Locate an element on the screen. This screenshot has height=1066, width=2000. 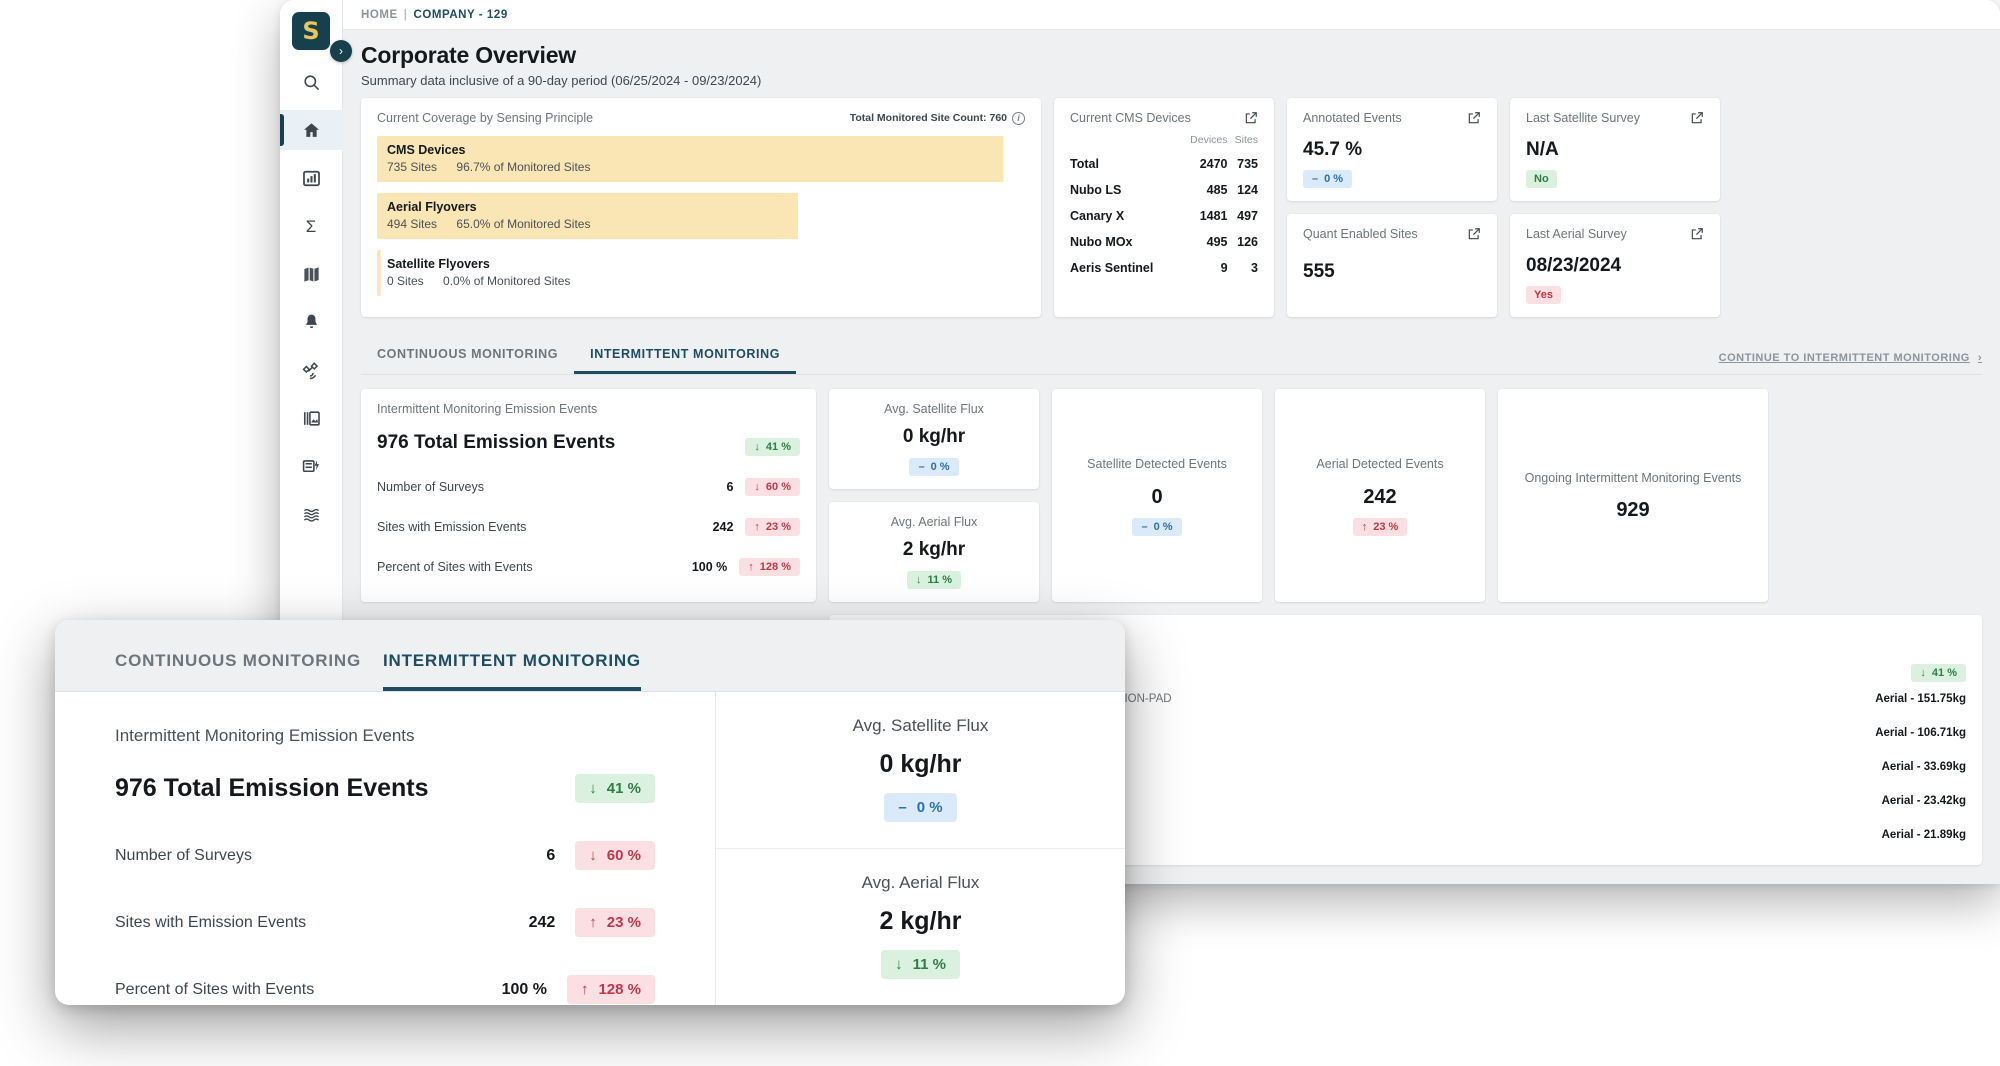
metric-badge: ↑ 128 % is located at coordinates (610, 989).